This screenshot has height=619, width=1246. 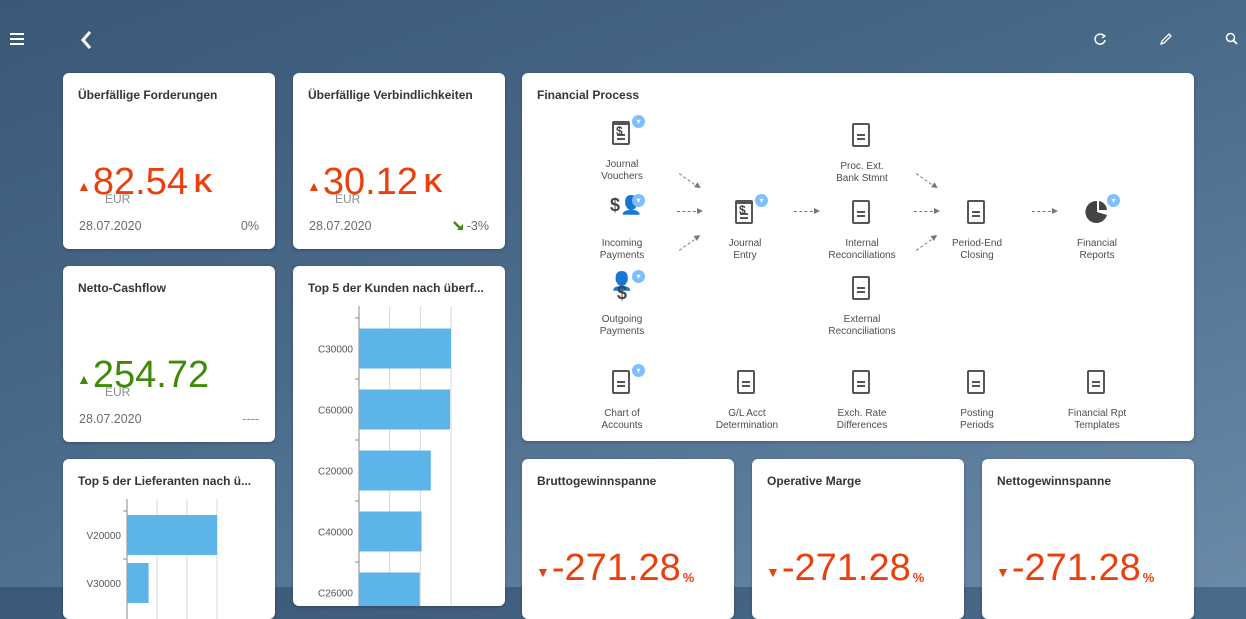 I want to click on tile-title: Überfällige Forderungen, so click(x=148, y=95).